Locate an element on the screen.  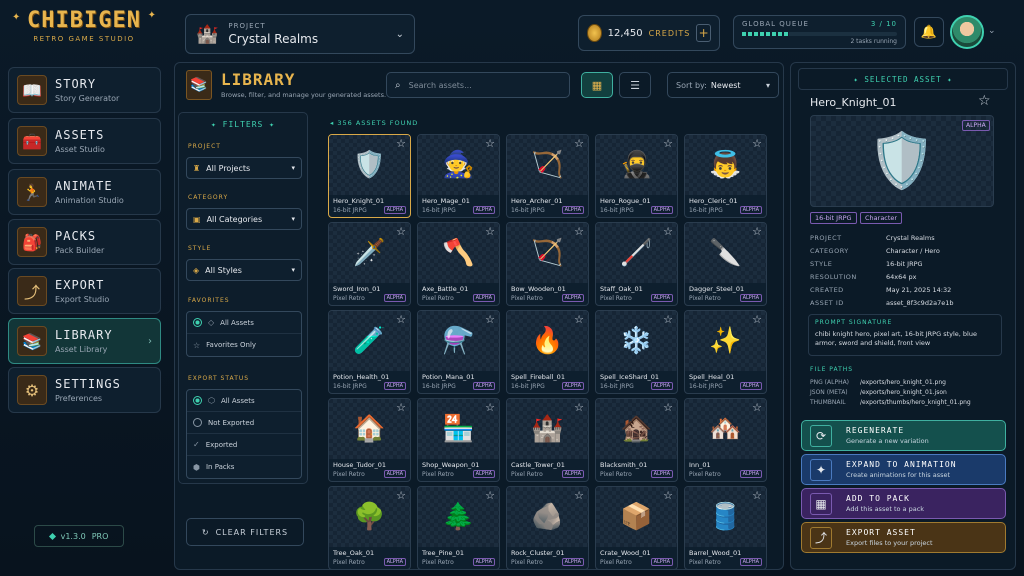
asset-card: 🏘️ ☆ Inn_01 Pixel Retro ALPHA is located at coordinates (725, 440).